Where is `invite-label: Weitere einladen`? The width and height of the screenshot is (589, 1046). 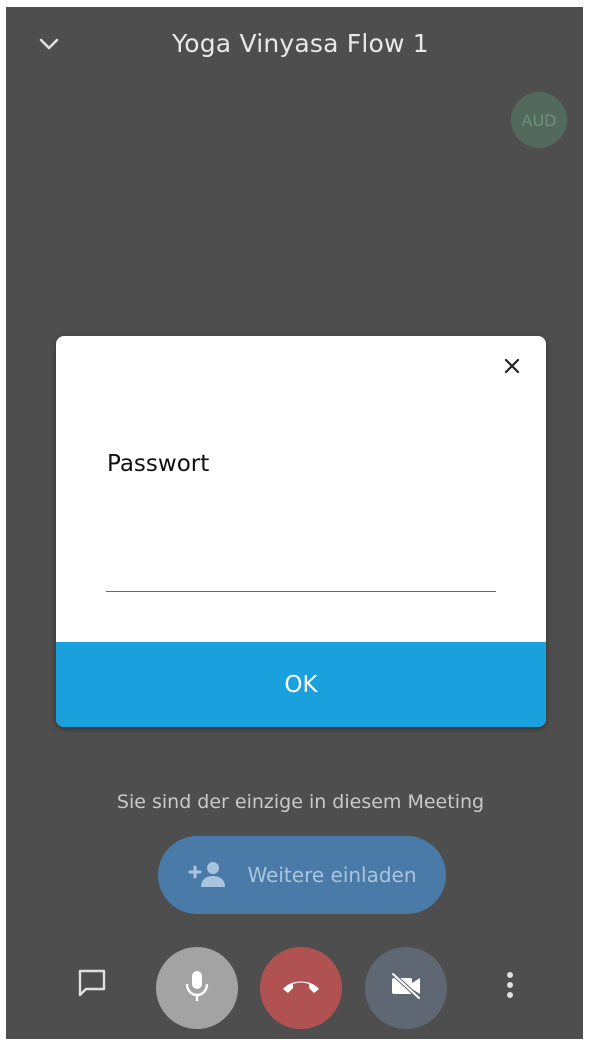 invite-label: Weitere einladen is located at coordinates (332, 875).